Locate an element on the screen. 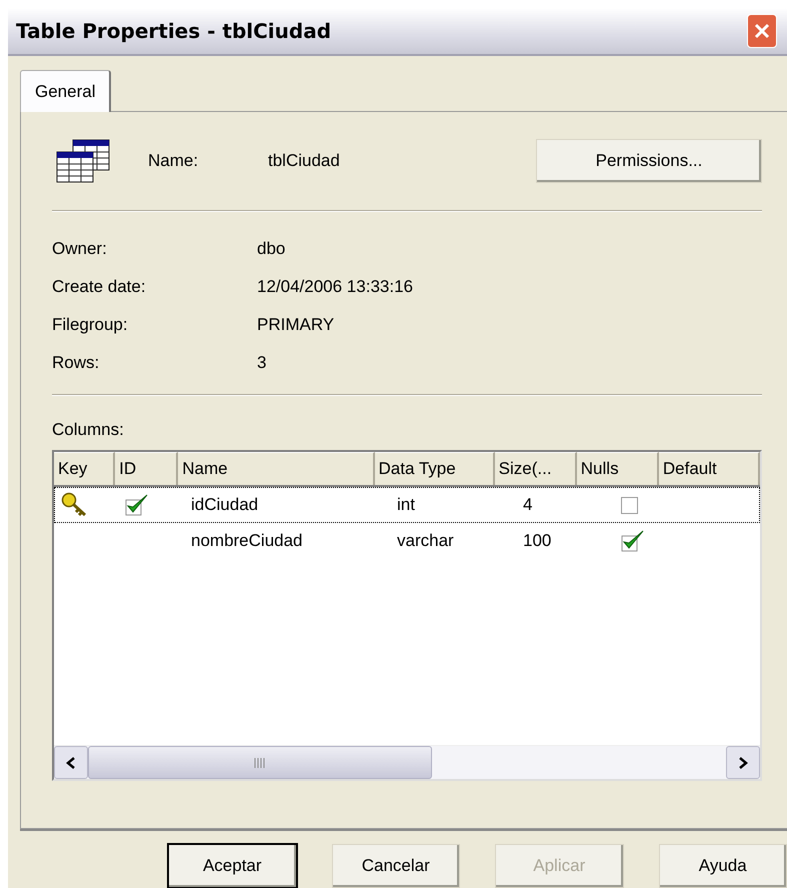  close-button is located at coordinates (762, 31).